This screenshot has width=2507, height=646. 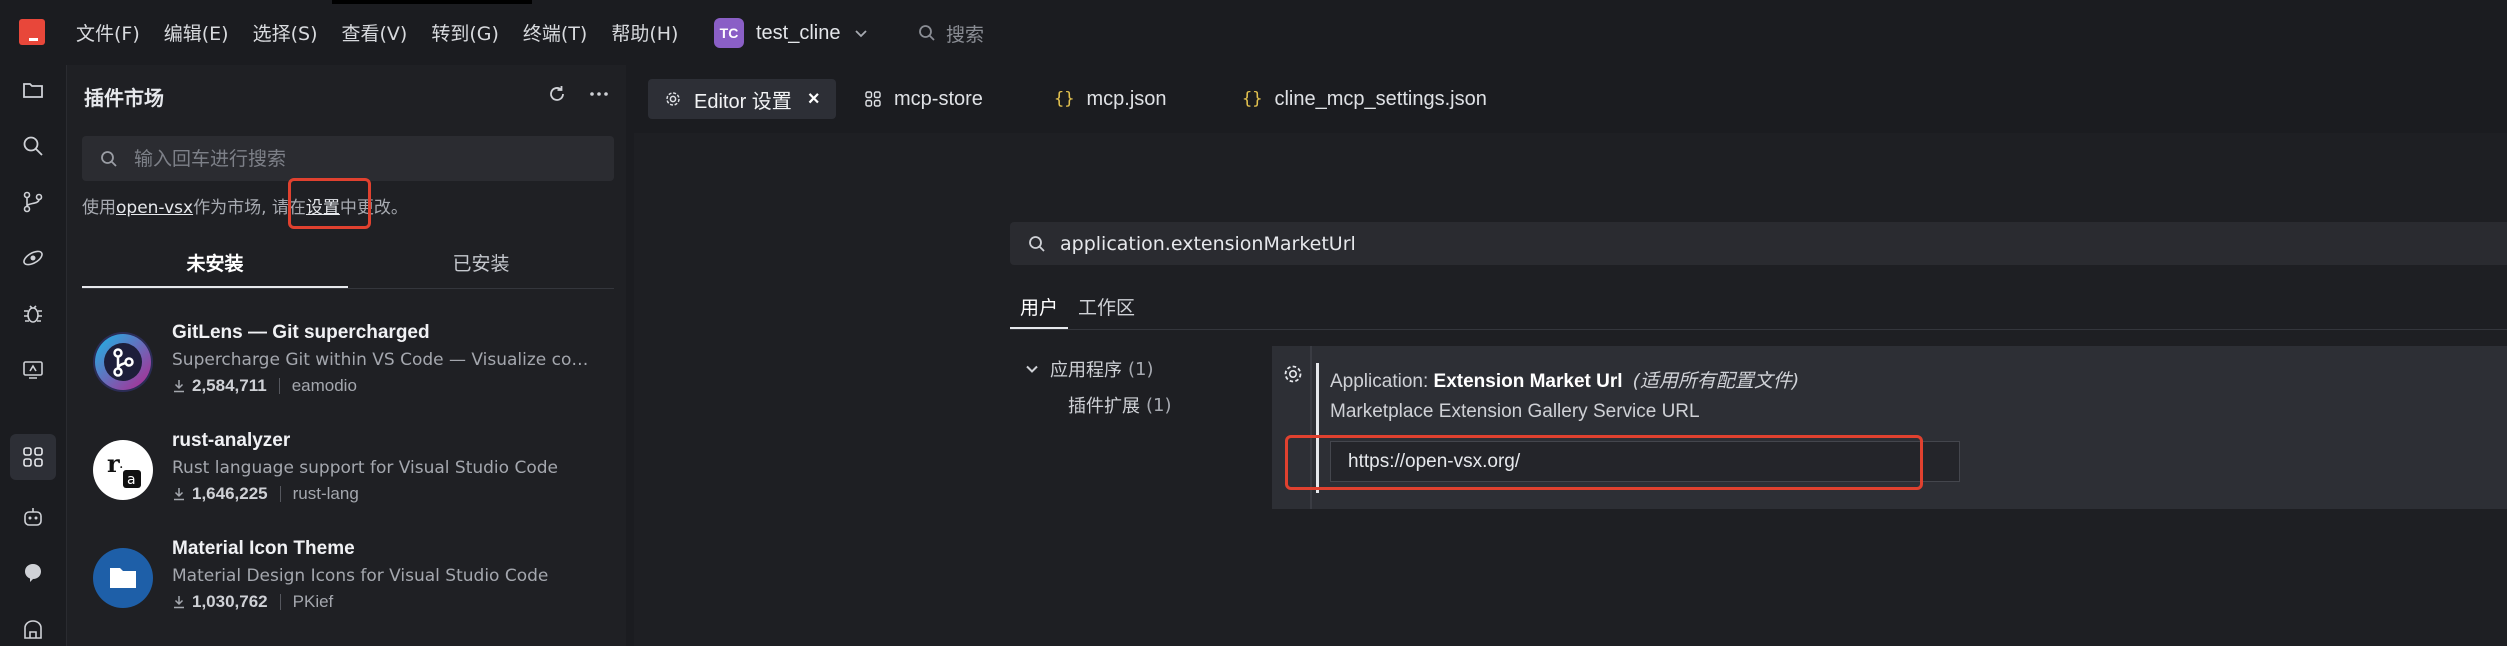 What do you see at coordinates (231, 440) in the screenshot?
I see `extension-name: rust-analyzer` at bounding box center [231, 440].